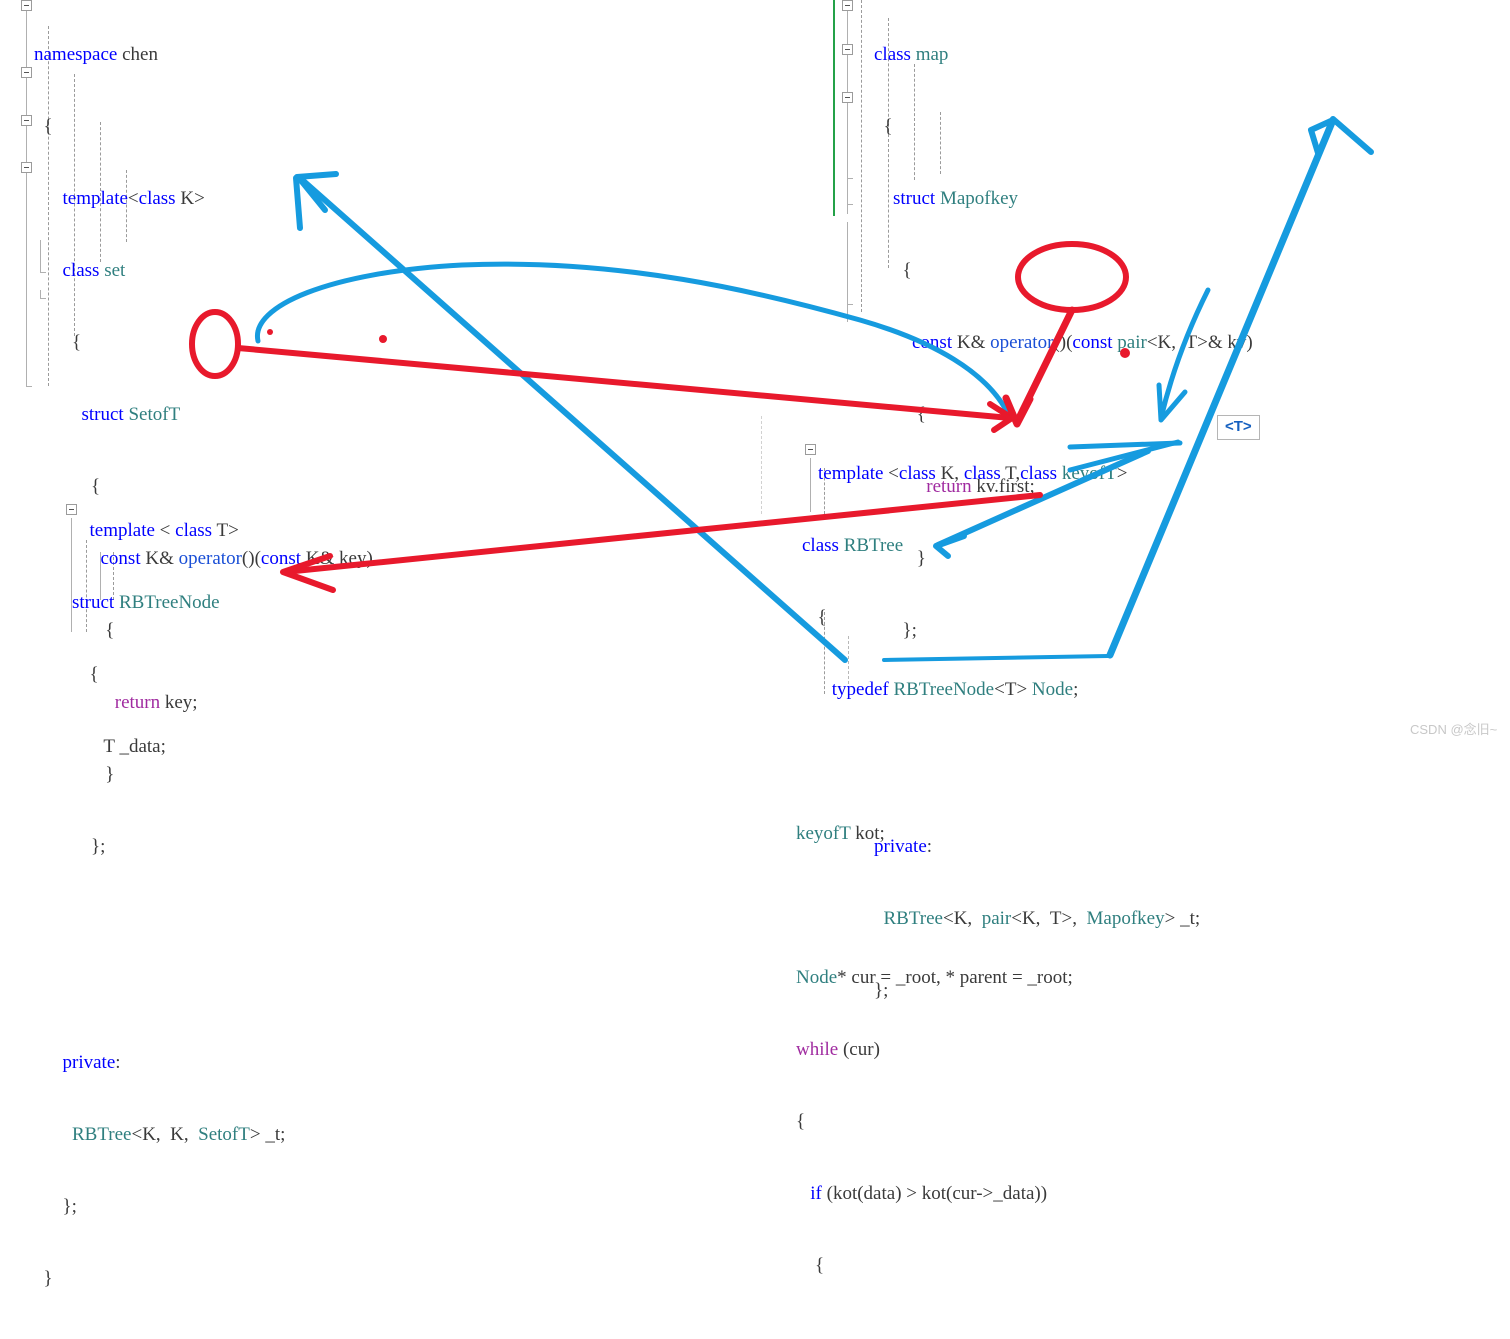  What do you see at coordinates (96, 54) in the screenshot?
I see `code-line: namespace chen` at bounding box center [96, 54].